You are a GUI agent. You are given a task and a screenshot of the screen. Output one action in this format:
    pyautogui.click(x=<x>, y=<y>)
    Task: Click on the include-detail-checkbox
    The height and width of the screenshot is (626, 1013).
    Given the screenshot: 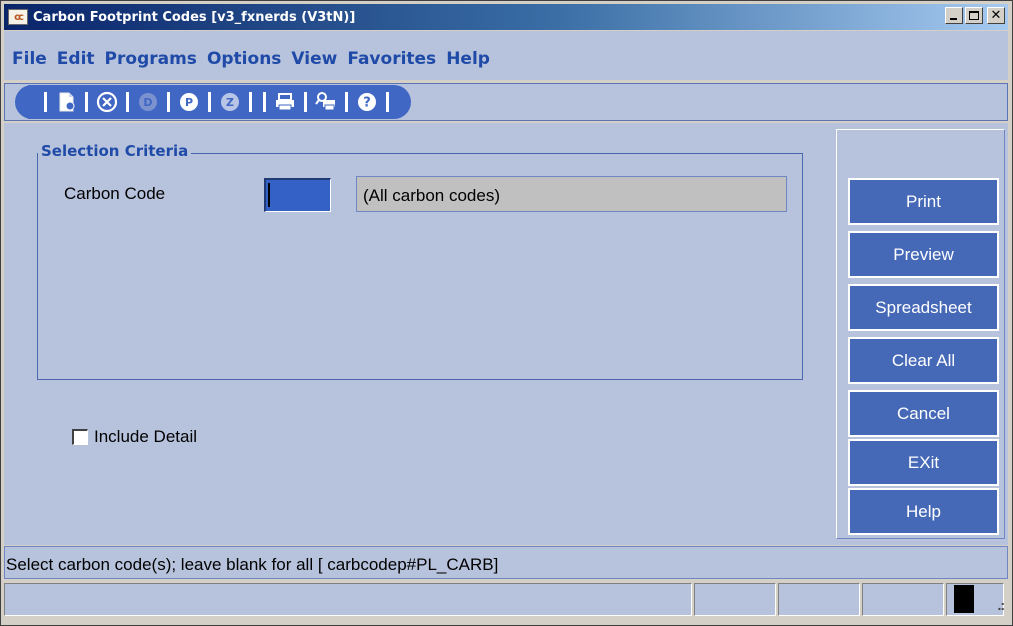 What is the action you would take?
    pyautogui.click(x=80, y=437)
    